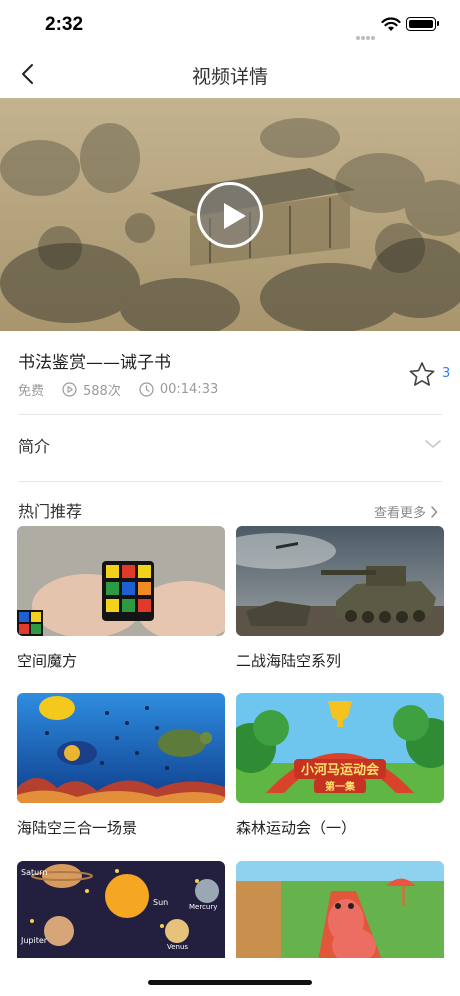 Image resolution: width=460 pixels, height=996 pixels. Describe the element at coordinates (160, 902) in the screenshot. I see `planet-name: Sun` at that location.